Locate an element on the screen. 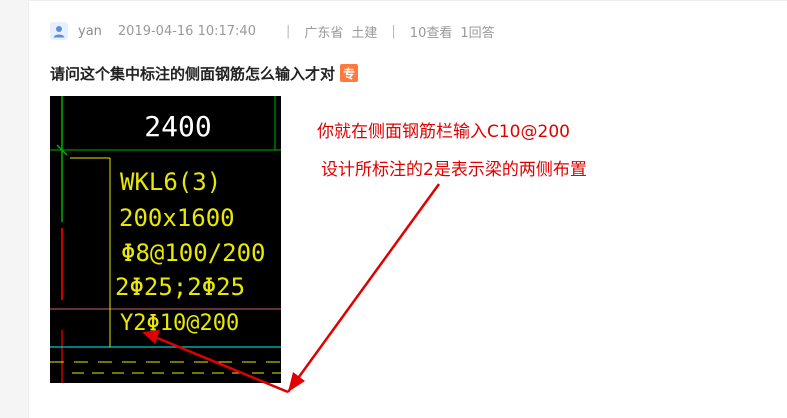 Image resolution: width=787 pixels, height=418 pixels. avatar is located at coordinates (59, 31).